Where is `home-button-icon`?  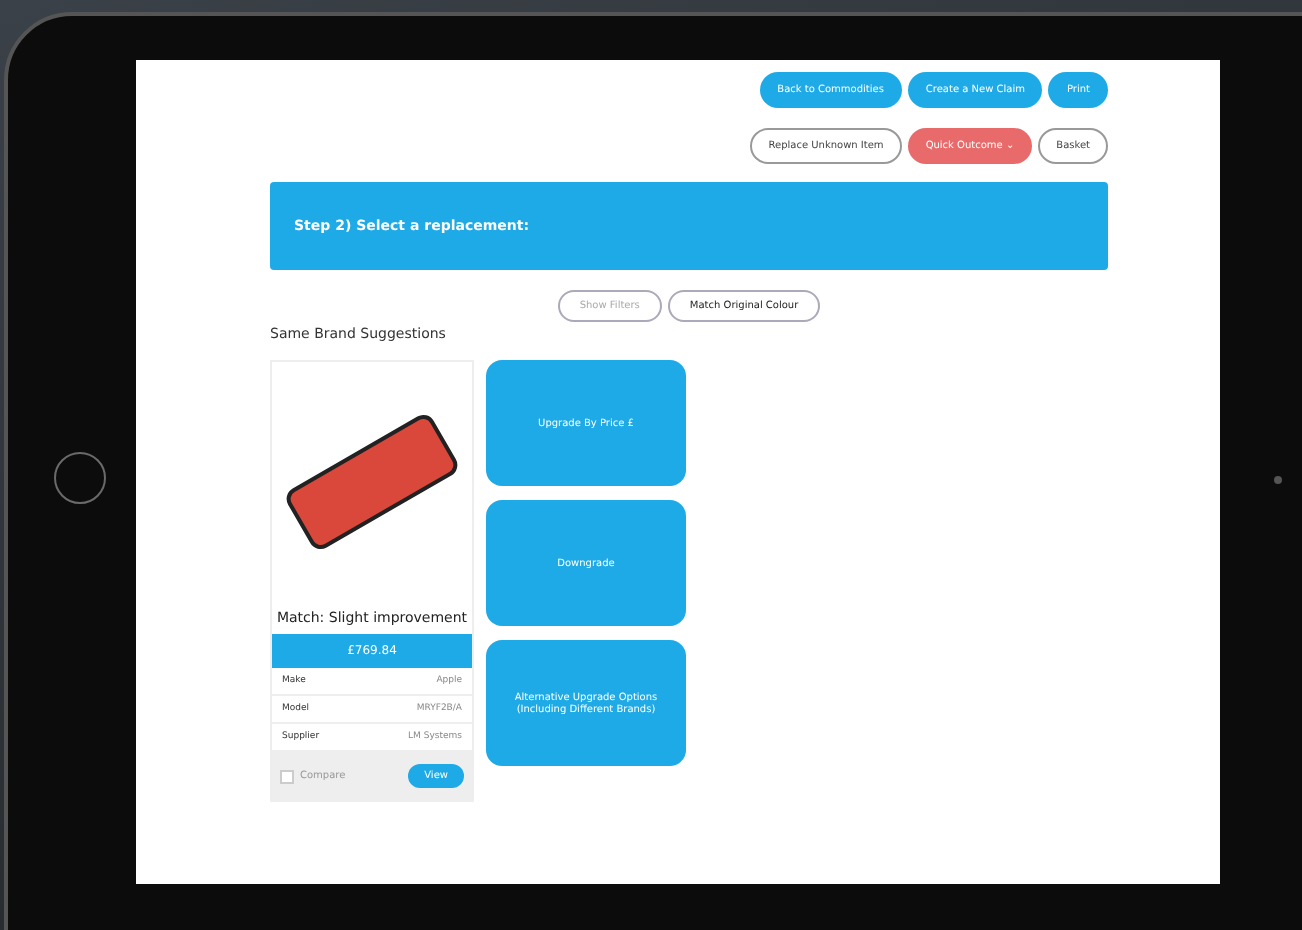
home-button-icon is located at coordinates (80, 478).